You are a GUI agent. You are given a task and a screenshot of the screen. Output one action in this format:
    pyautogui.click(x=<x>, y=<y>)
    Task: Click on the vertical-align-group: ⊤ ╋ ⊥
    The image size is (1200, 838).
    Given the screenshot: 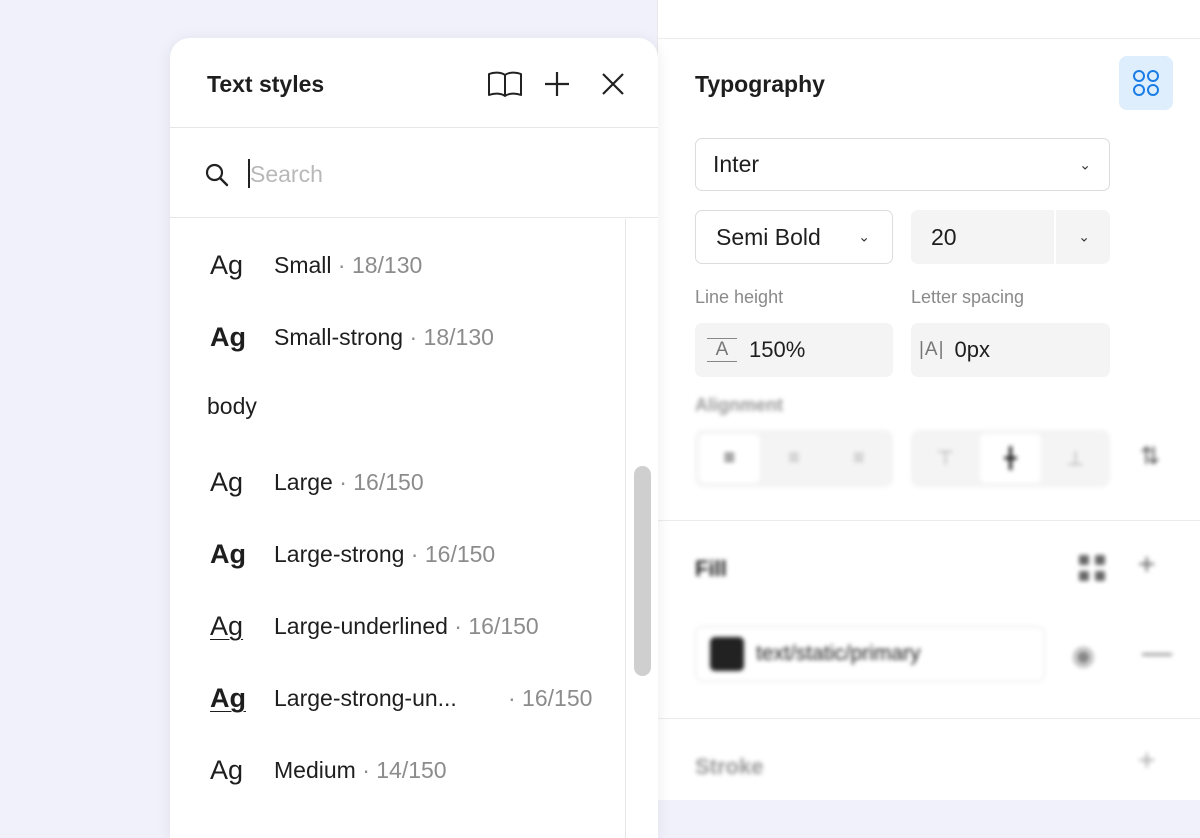 What is the action you would take?
    pyautogui.click(x=1010, y=458)
    